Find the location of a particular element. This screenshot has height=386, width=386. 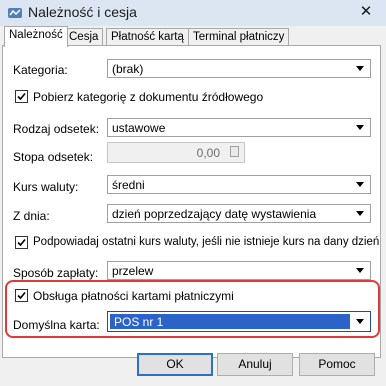

window-title: Należność i cesja is located at coordinates (82, 12).